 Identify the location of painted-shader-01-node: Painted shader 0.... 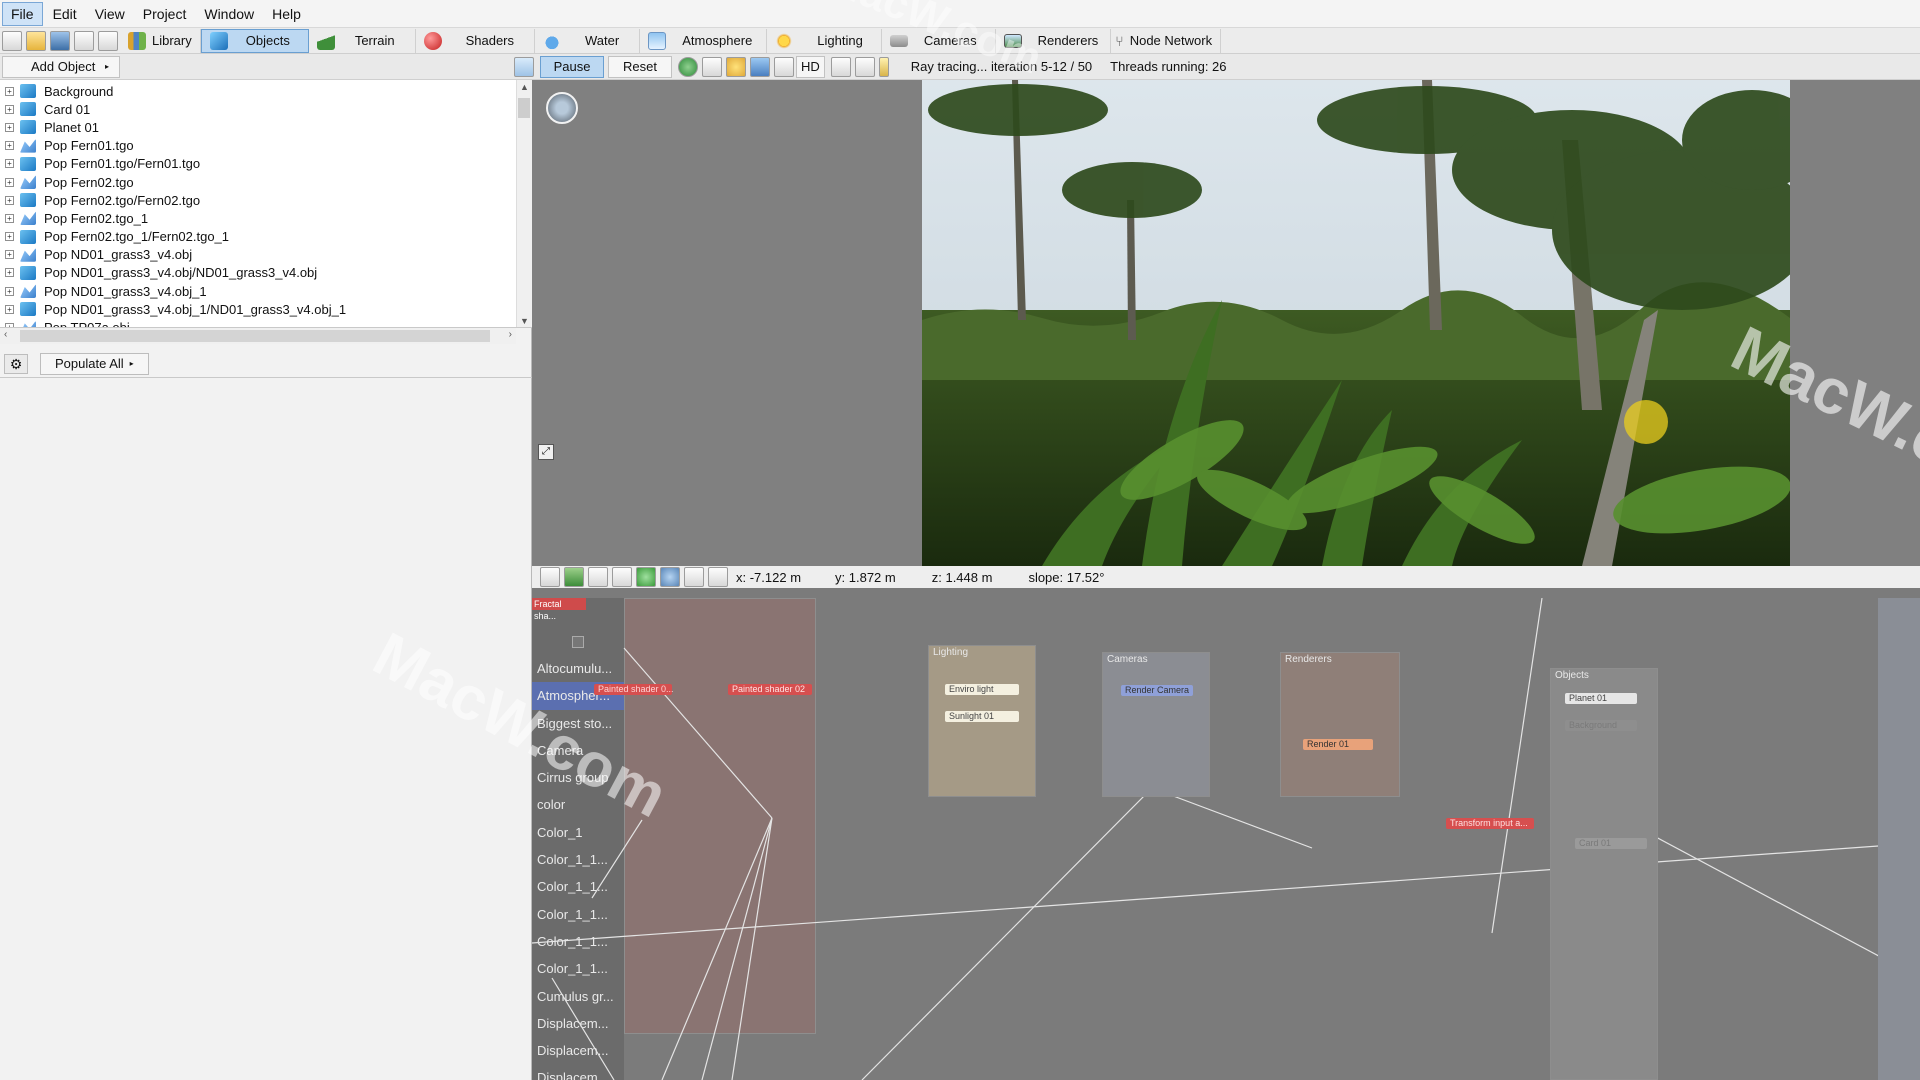
(634, 689).